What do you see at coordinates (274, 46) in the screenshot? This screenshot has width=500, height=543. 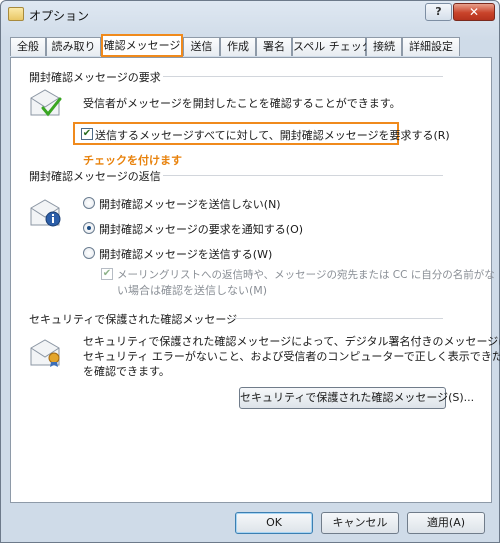 I see `tab-signature: 署名` at bounding box center [274, 46].